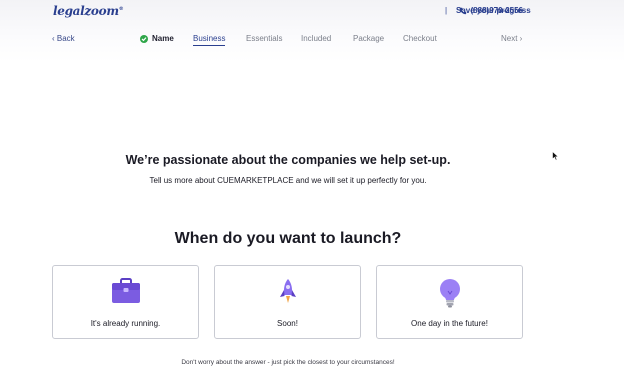  Describe the element at coordinates (511, 38) in the screenshot. I see `next-button: Next ›` at that location.